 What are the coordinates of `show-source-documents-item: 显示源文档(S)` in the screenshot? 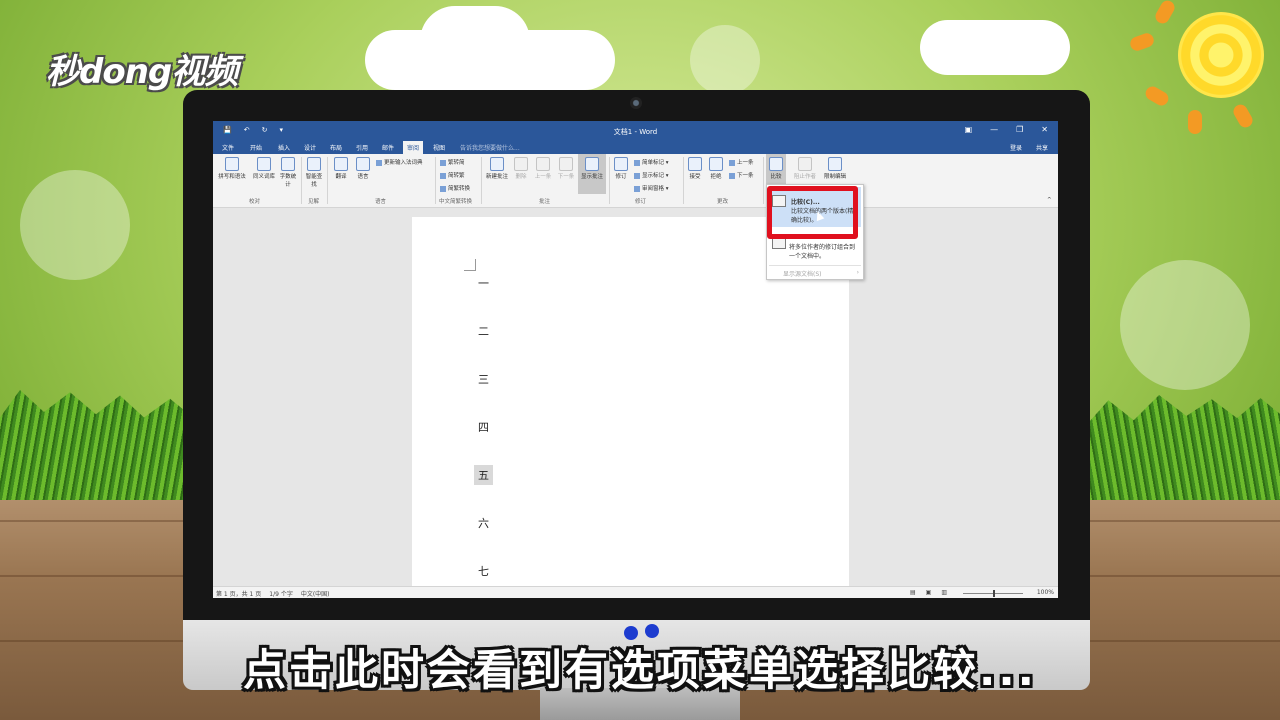 It's located at (802, 273).